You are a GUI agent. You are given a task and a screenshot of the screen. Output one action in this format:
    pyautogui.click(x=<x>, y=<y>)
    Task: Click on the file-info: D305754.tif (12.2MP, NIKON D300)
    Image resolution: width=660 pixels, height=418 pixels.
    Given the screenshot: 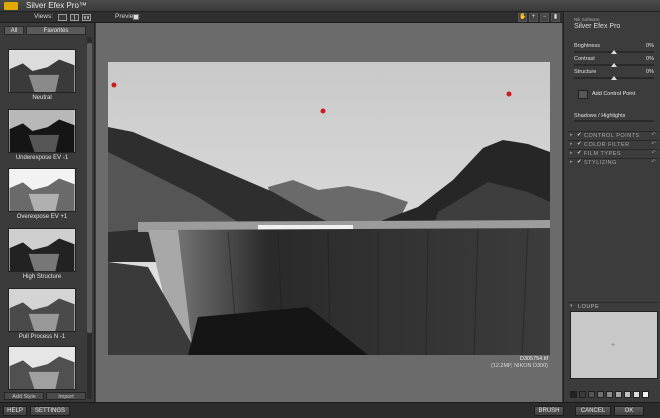 What is the action you would take?
    pyautogui.click(x=519, y=363)
    